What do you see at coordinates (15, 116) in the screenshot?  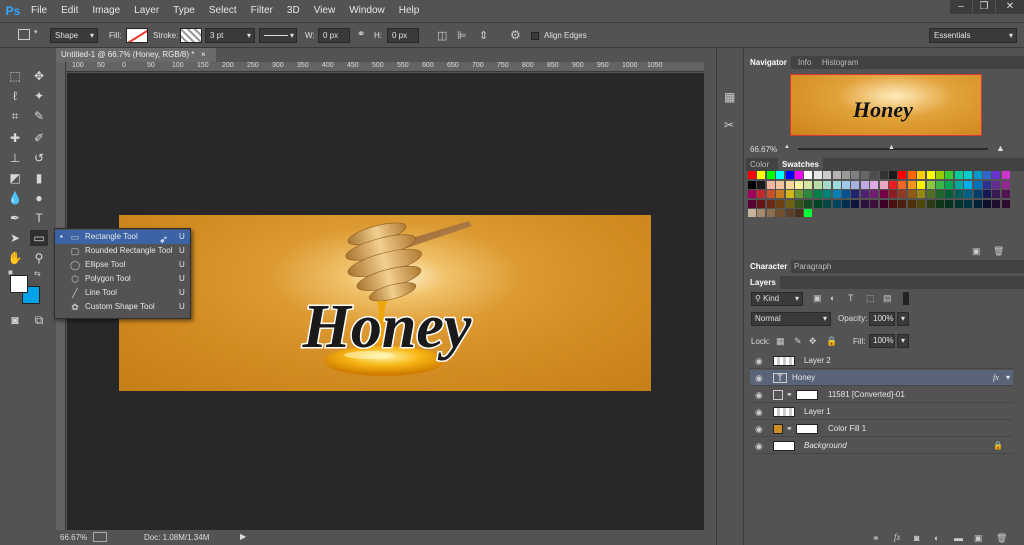 I see `crop-icon: ⌗` at bounding box center [15, 116].